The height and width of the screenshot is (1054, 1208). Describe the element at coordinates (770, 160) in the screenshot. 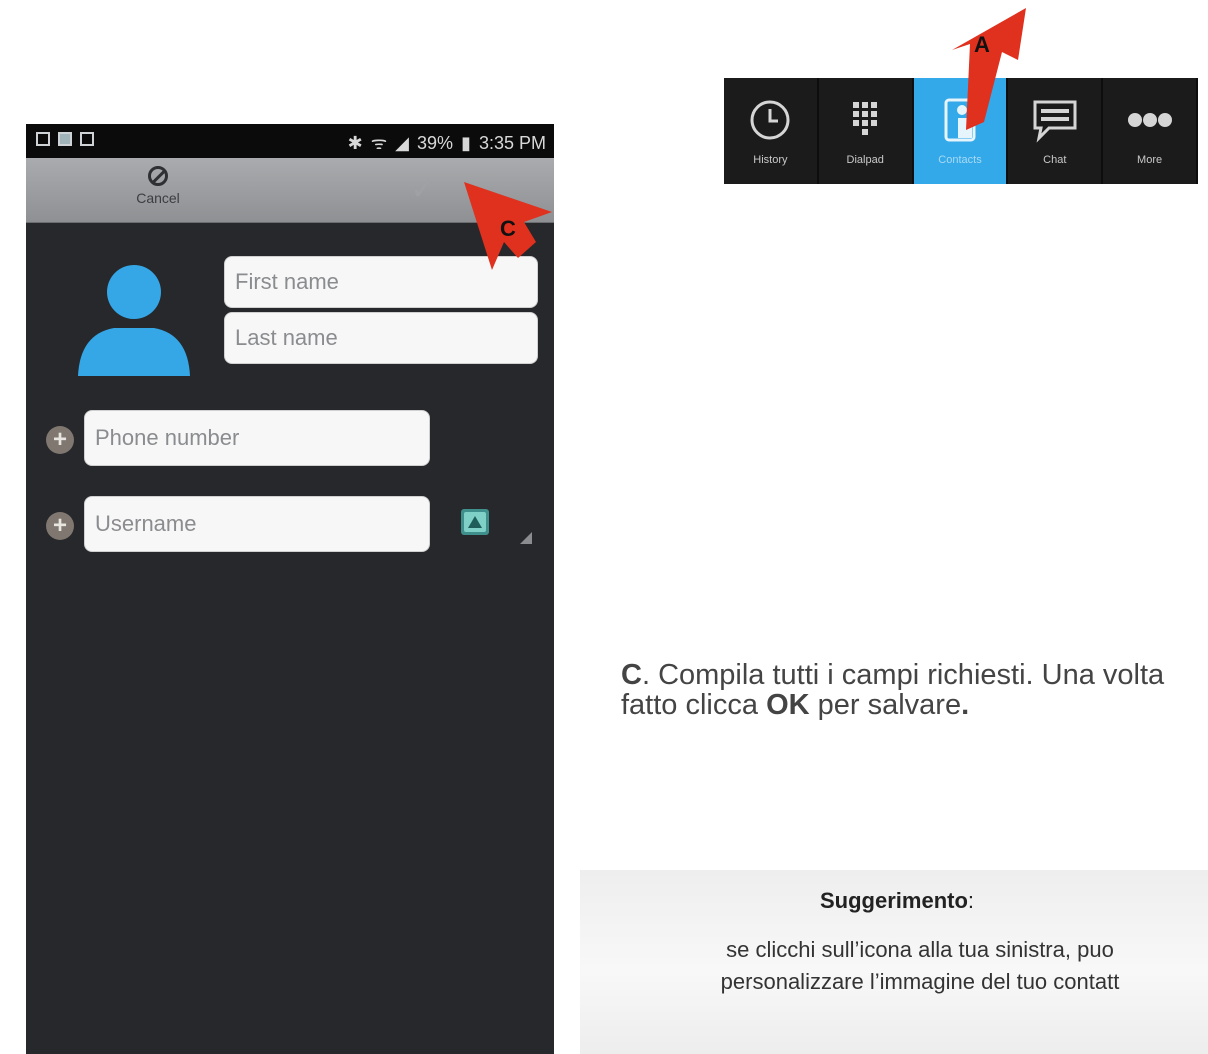

I see `nav-label-history: History` at that location.